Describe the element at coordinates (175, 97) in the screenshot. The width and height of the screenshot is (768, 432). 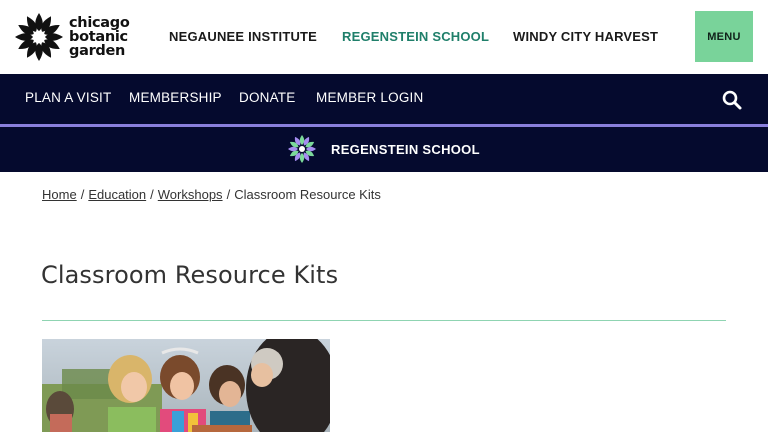
I see `main-nav-membership: MEMBERSHIP` at that location.